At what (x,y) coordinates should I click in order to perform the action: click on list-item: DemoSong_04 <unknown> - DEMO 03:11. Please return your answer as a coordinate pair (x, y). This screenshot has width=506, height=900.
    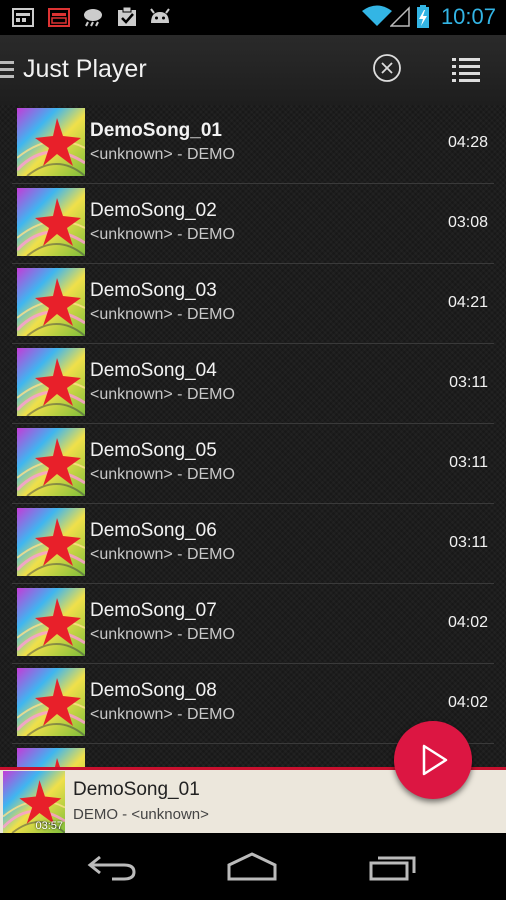
    Looking at the image, I should click on (253, 384).